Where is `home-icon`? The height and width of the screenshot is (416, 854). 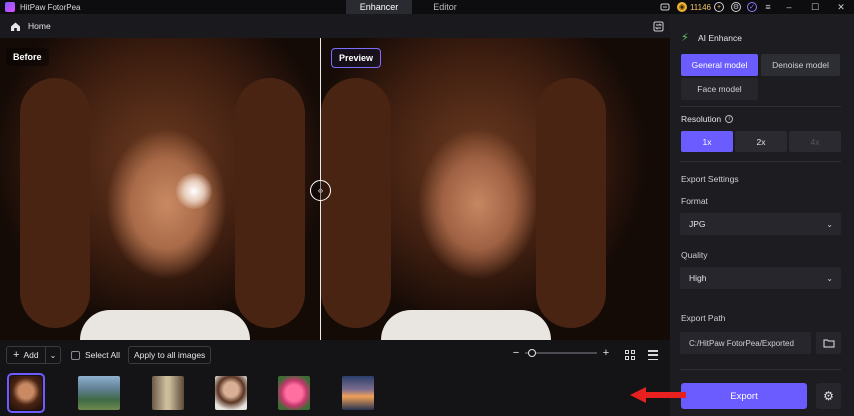 home-icon is located at coordinates (15, 26).